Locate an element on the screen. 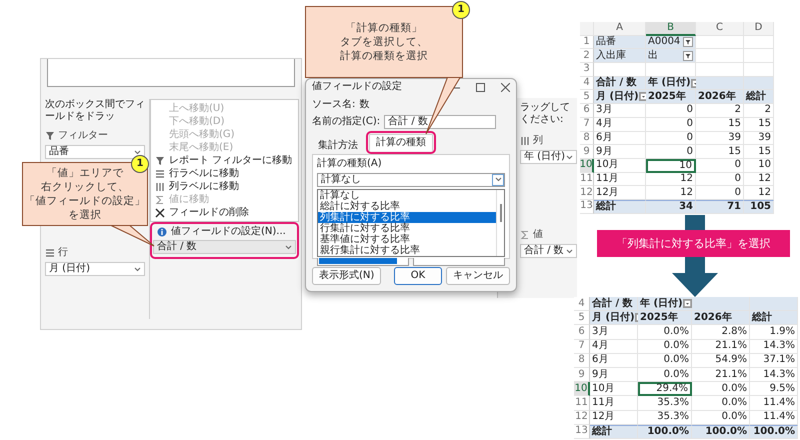 This screenshot has height=440, width=800. table-cell: 2.8% is located at coordinates (721, 332).